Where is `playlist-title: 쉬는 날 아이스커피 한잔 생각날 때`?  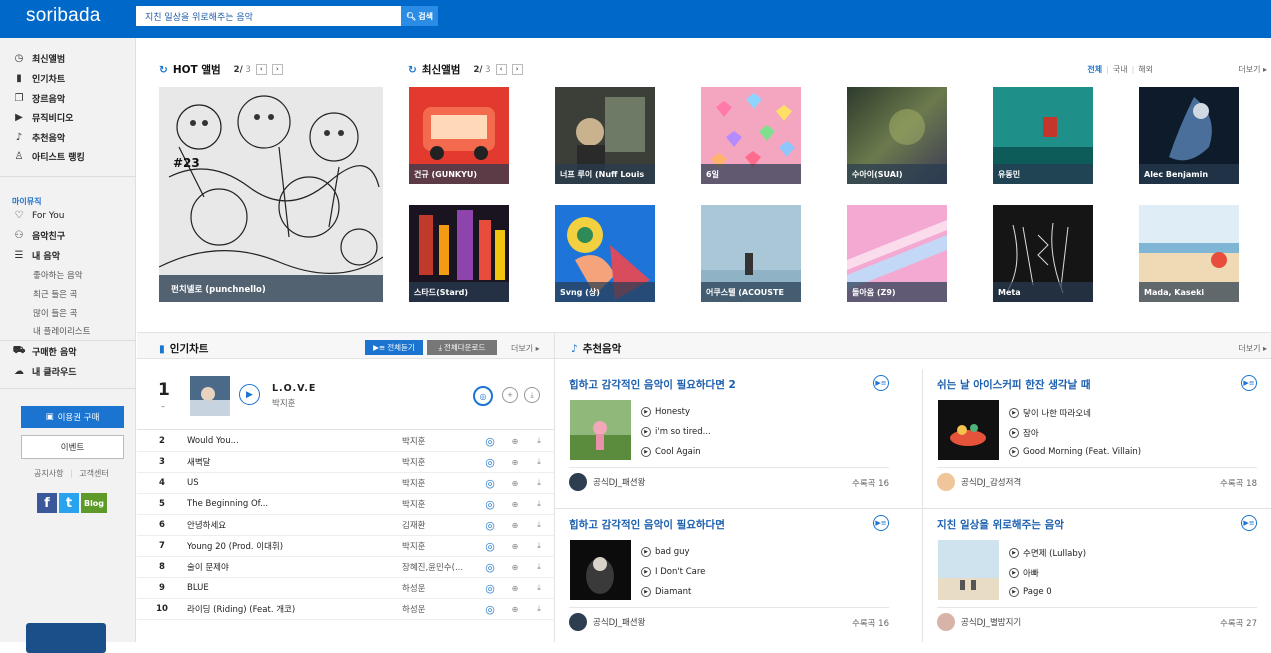 playlist-title: 쉬는 날 아이스커피 한잔 생각날 때 is located at coordinates (1014, 384).